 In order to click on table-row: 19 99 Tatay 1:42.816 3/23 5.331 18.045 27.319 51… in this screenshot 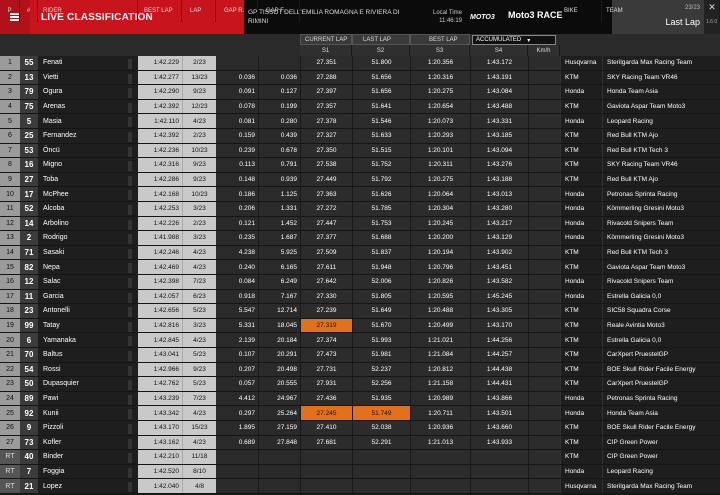, I will do `click(360, 326)`.